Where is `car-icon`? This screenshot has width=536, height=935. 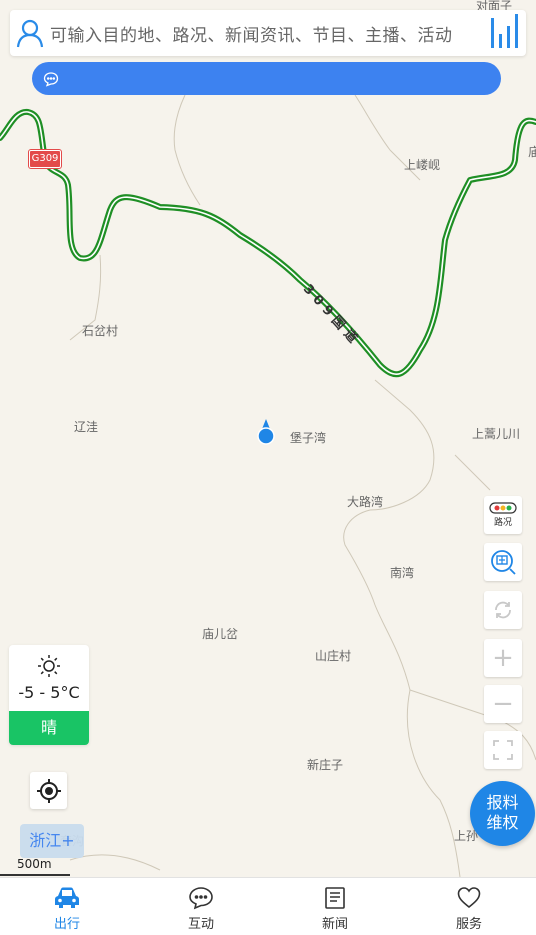
car-icon is located at coordinates (67, 897).